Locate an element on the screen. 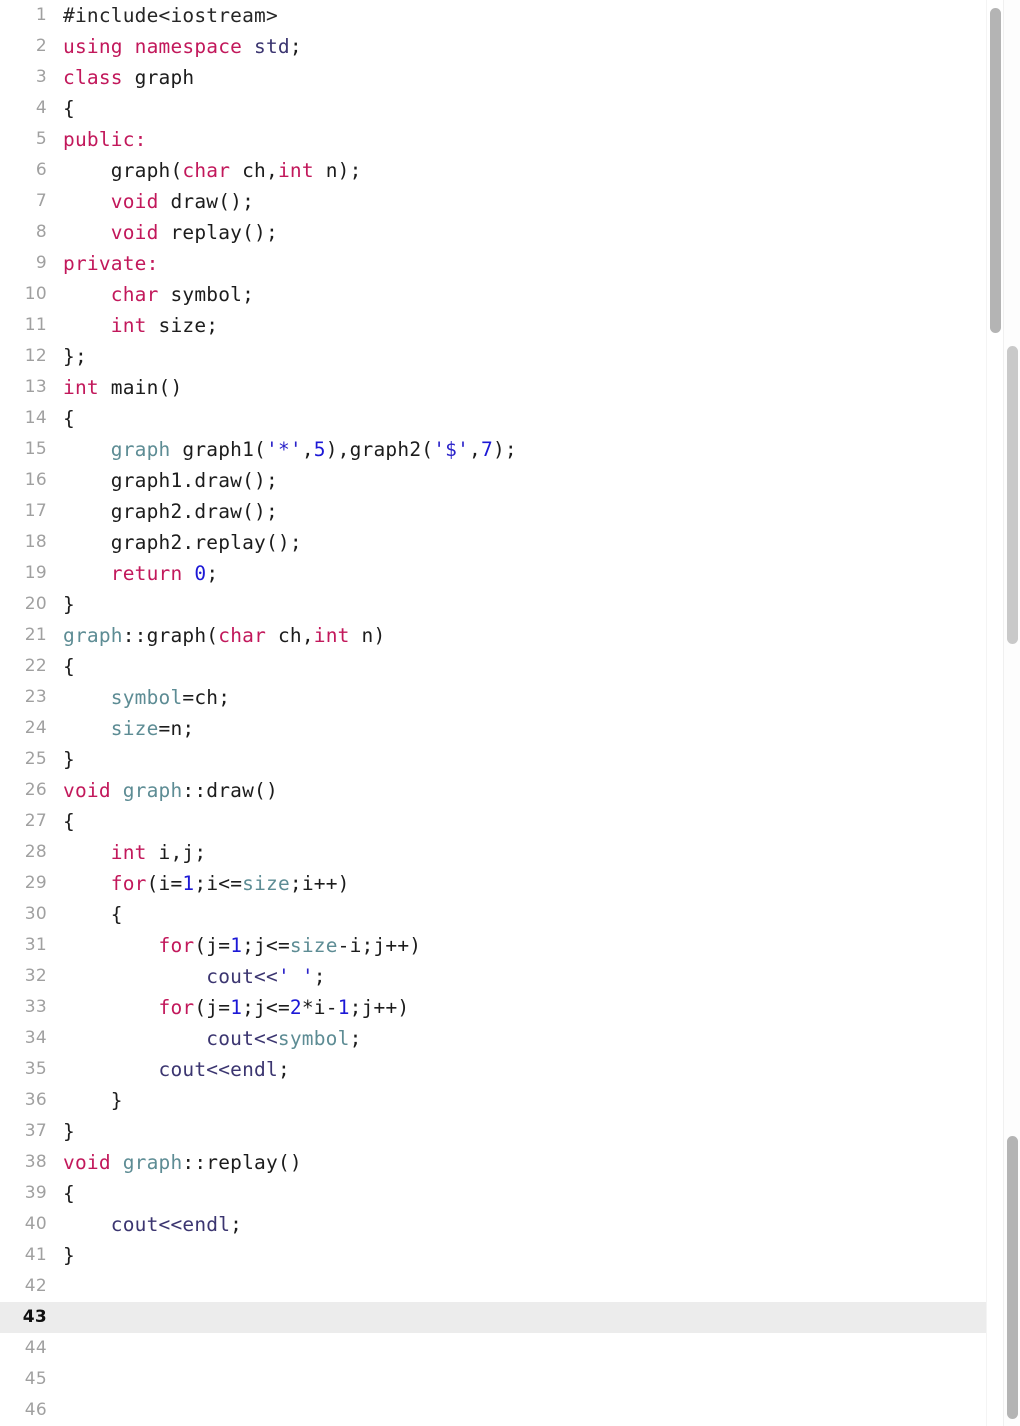 The image size is (1020, 1426). code-line: 45 is located at coordinates (498, 1379).